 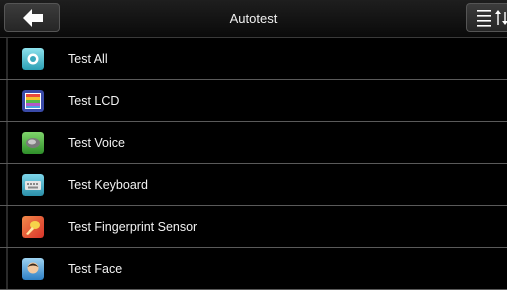 What do you see at coordinates (33, 143) in the screenshot?
I see `voice-icon` at bounding box center [33, 143].